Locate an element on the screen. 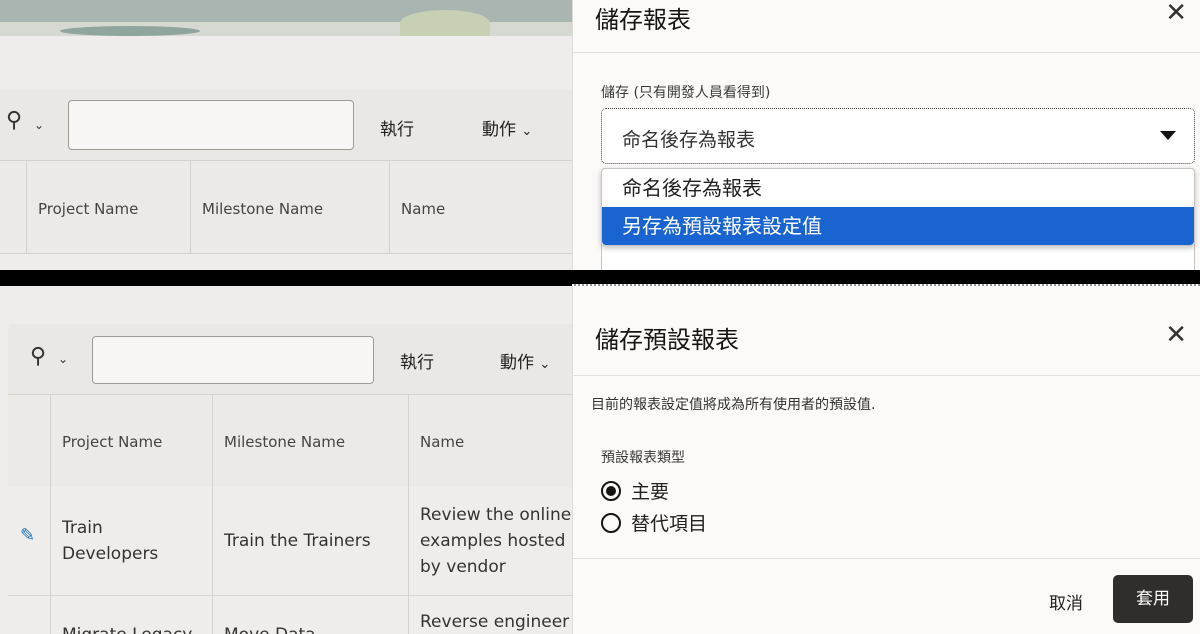 Image resolution: width=1200 pixels, height=634 pixels. radio-primary: 主要 is located at coordinates (635, 490).